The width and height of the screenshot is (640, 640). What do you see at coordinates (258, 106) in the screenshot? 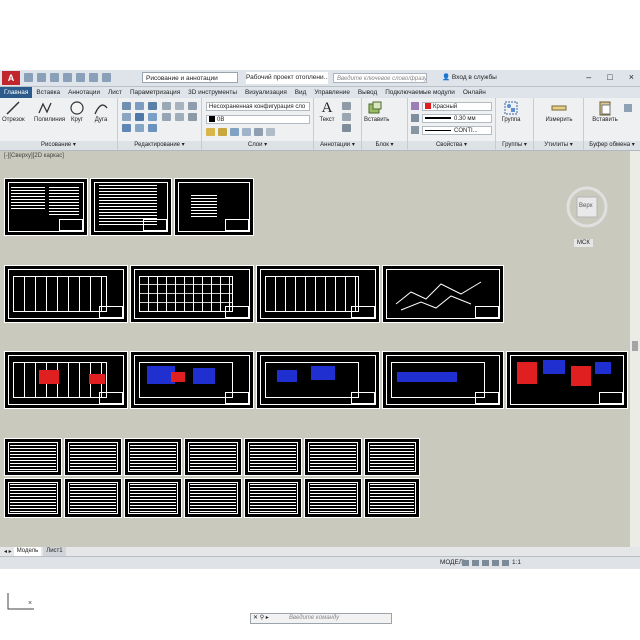
I see `layer-state-dropdown: Несохраненная конфигурация сло` at bounding box center [258, 106].